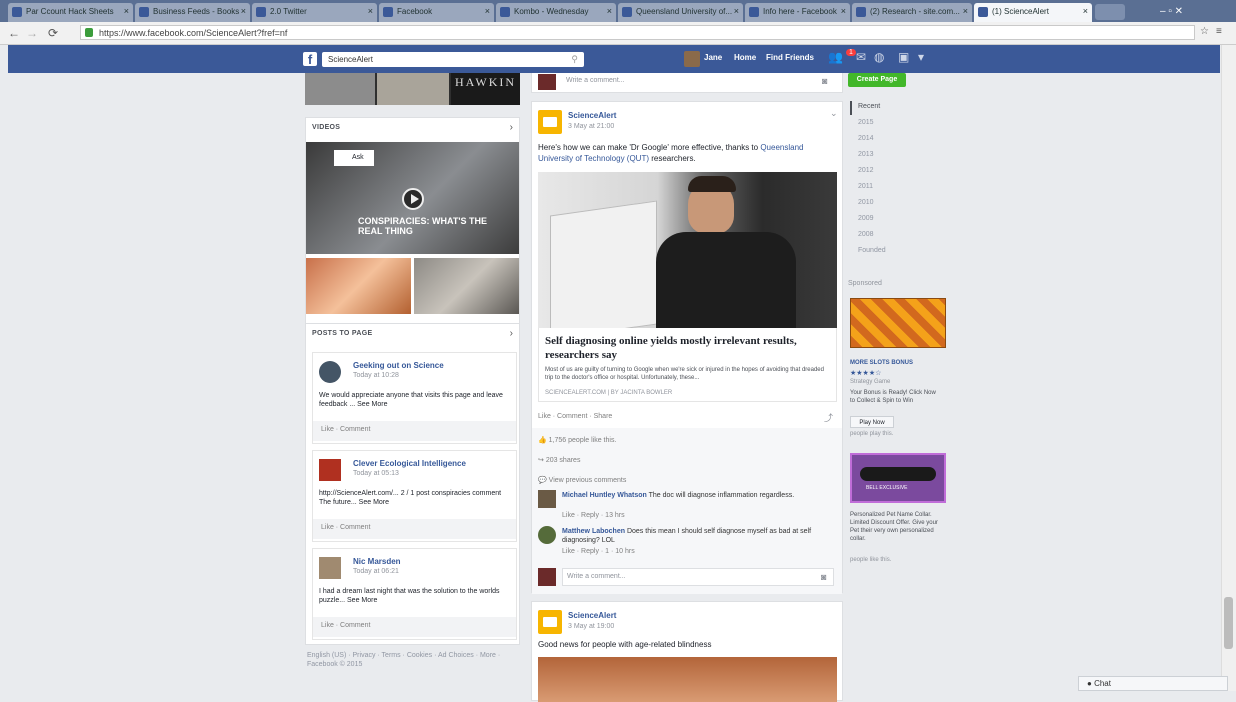 The height and width of the screenshot is (702, 1236). I want to click on chat-bar: ● Chat, so click(1153, 683).